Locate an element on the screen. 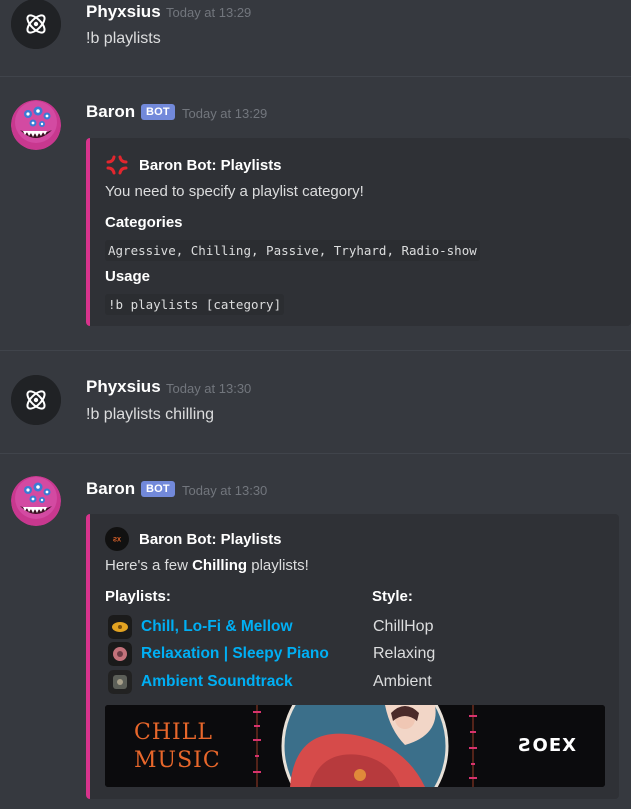 The image size is (631, 809). playlist-link: Chill, Lo-Fi & Mellow is located at coordinates (217, 627).